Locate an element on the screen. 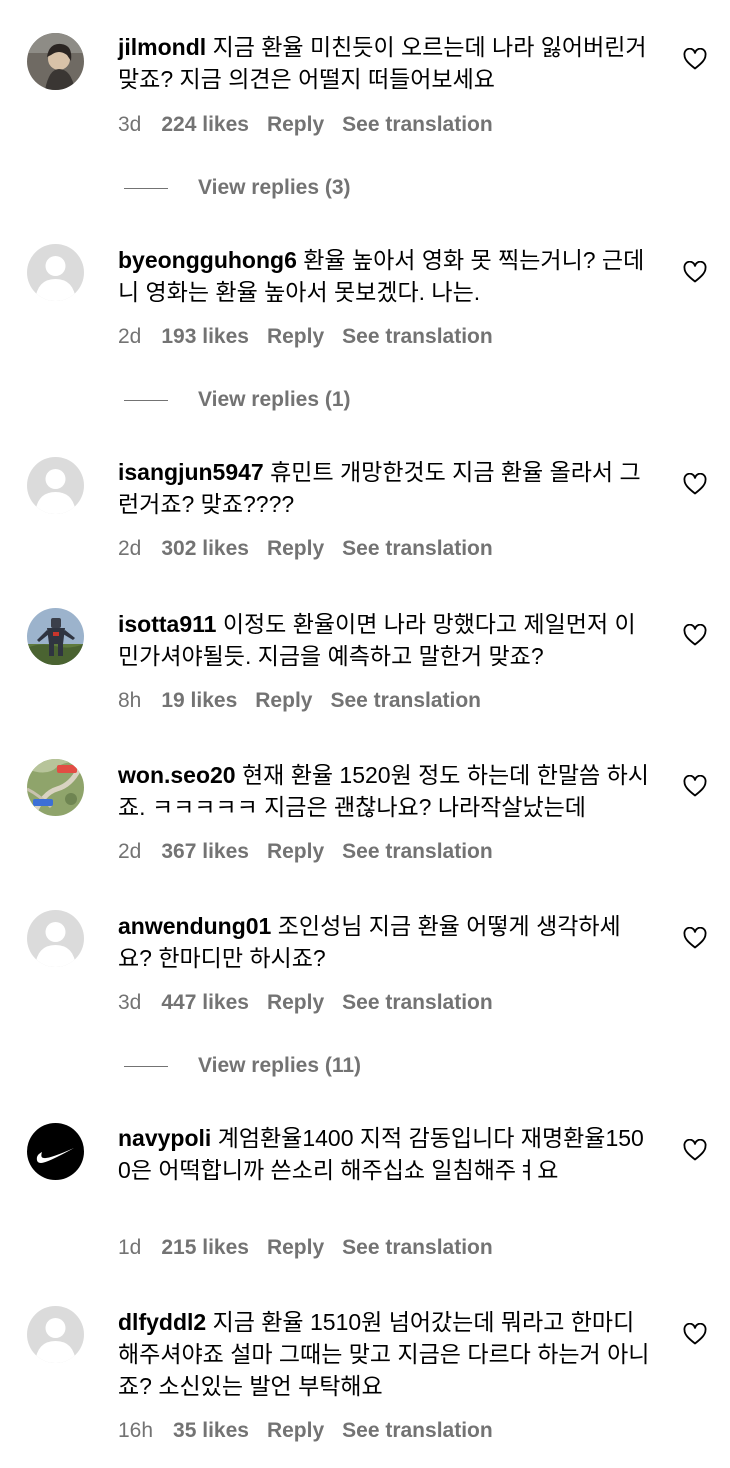 Image resolution: width=730 pixels, height=1468 pixels. view-replies-label: View replies (11) is located at coordinates (280, 1065).